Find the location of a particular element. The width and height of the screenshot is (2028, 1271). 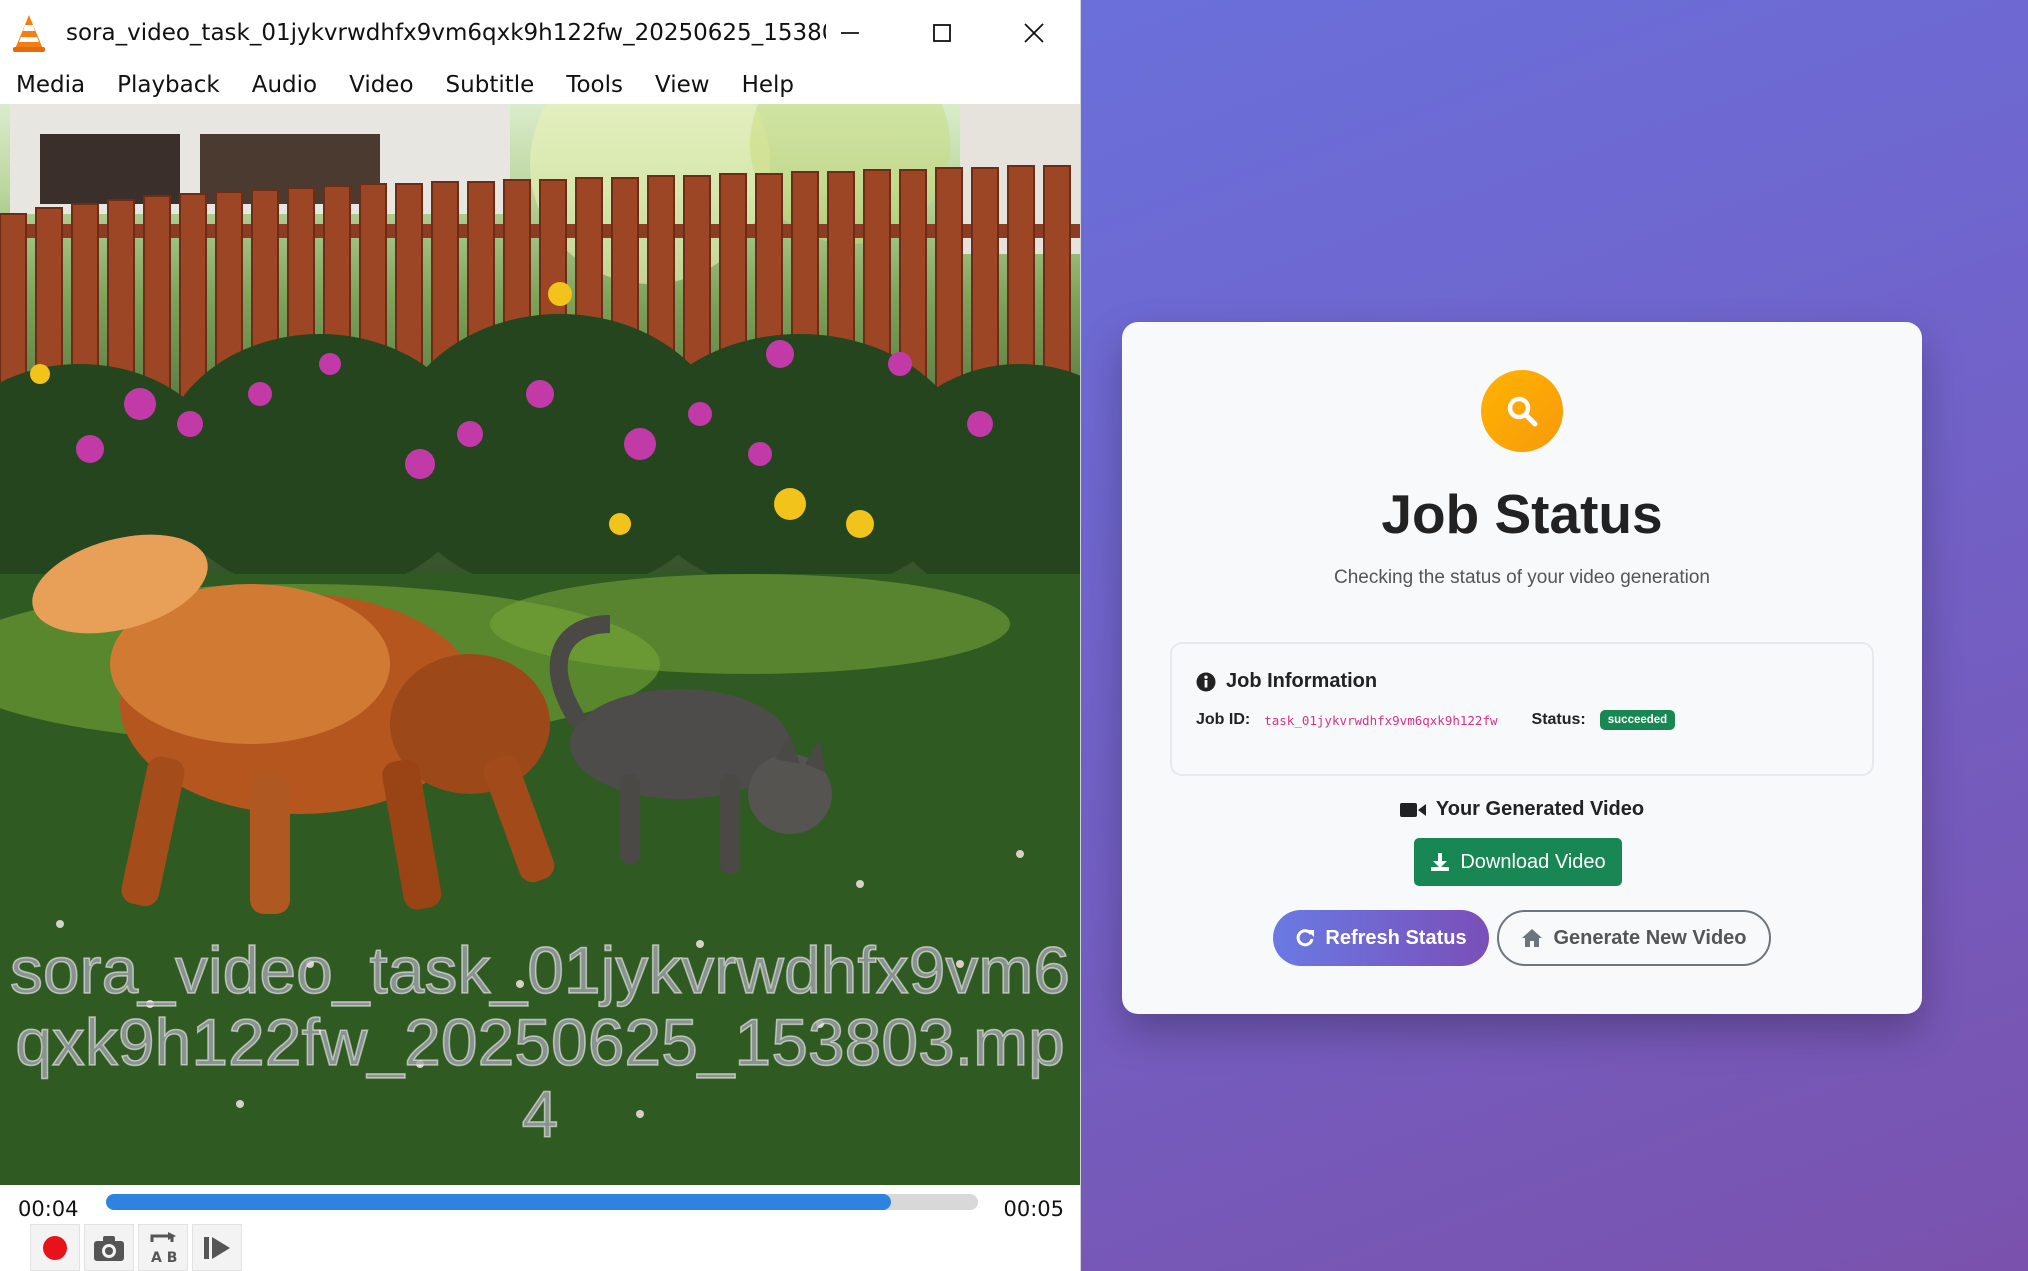

menu-view: View is located at coordinates (682, 85).